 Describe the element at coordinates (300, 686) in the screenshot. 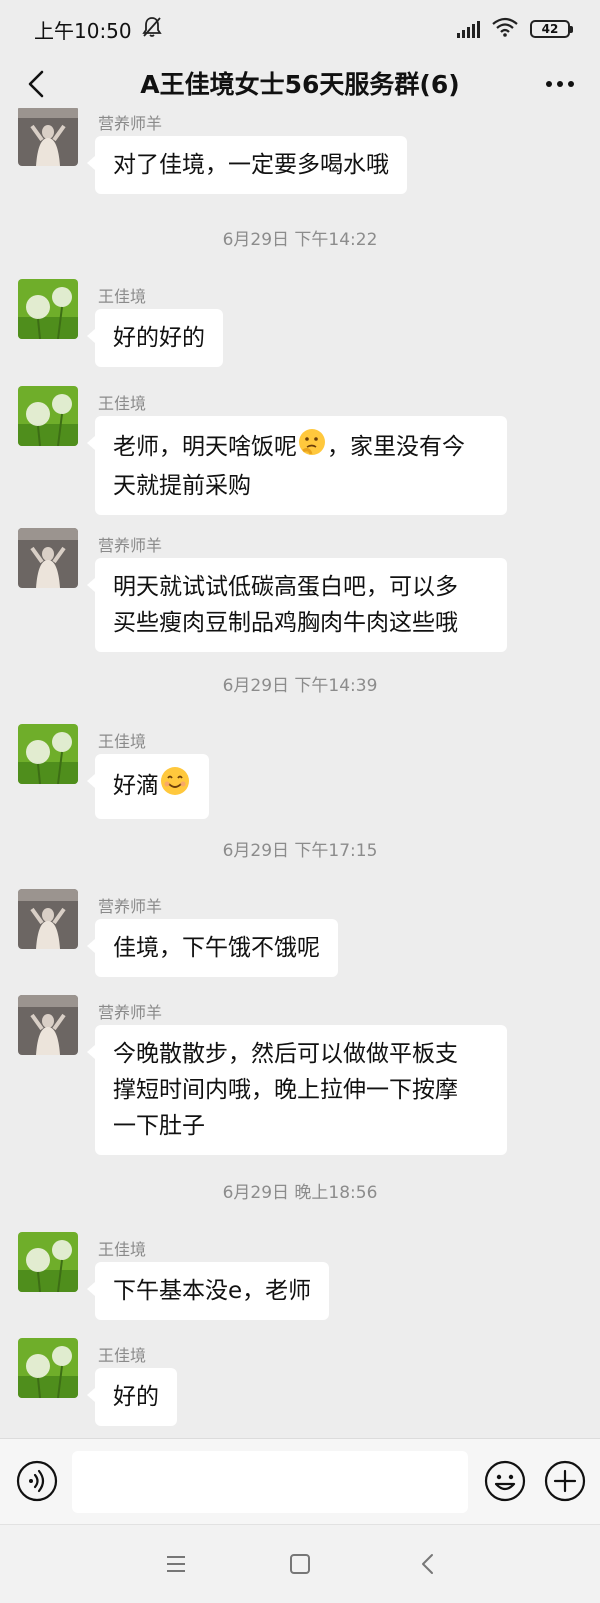

I see `timestamp: 6月29日 下午14:39` at that location.